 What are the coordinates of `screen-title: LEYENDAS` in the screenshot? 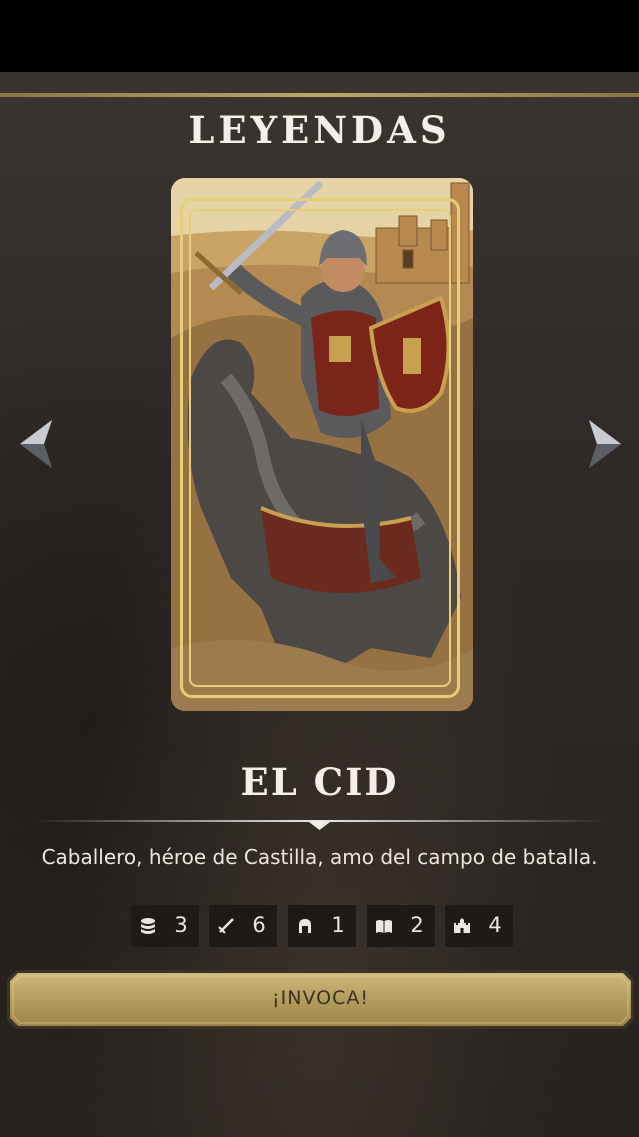 It's located at (319, 130).